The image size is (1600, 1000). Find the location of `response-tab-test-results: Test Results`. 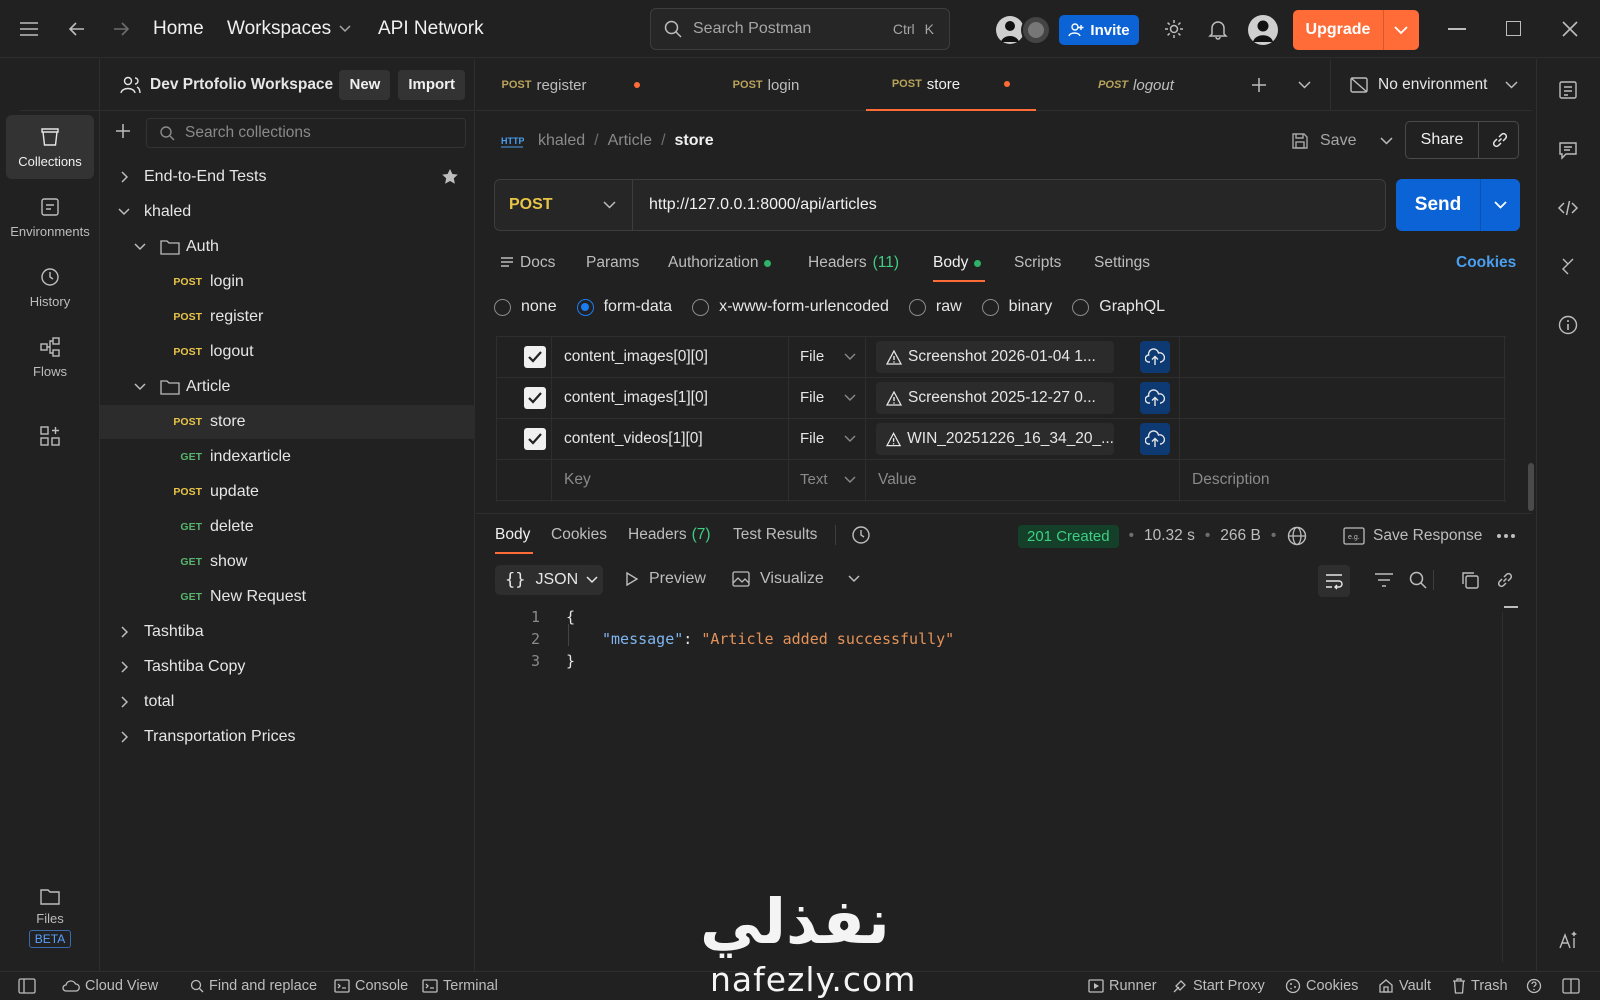

response-tab-test-results: Test Results is located at coordinates (775, 535).